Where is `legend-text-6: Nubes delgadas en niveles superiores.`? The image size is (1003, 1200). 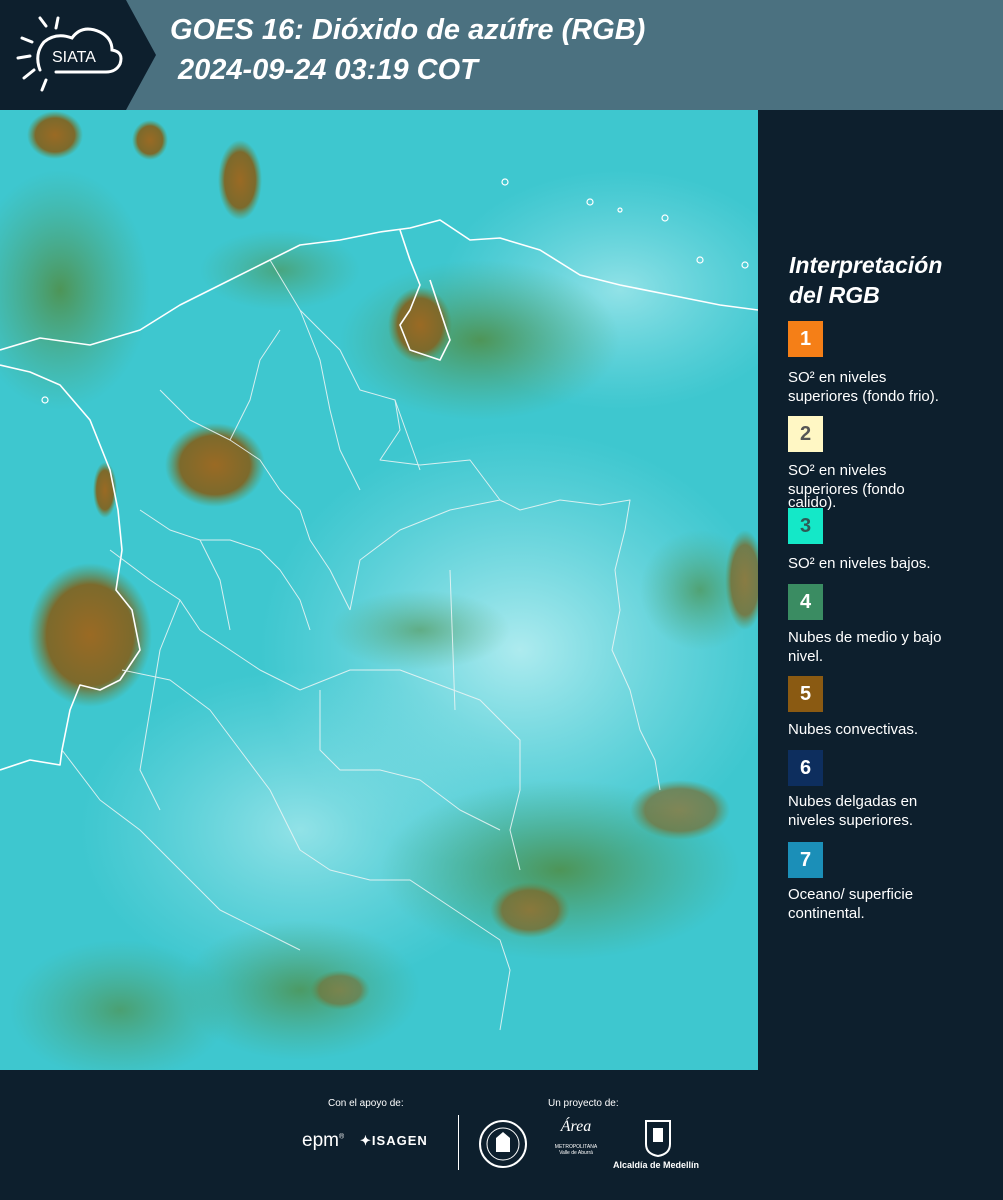 legend-text-6: Nubes delgadas en niveles superiores. is located at coordinates (853, 811).